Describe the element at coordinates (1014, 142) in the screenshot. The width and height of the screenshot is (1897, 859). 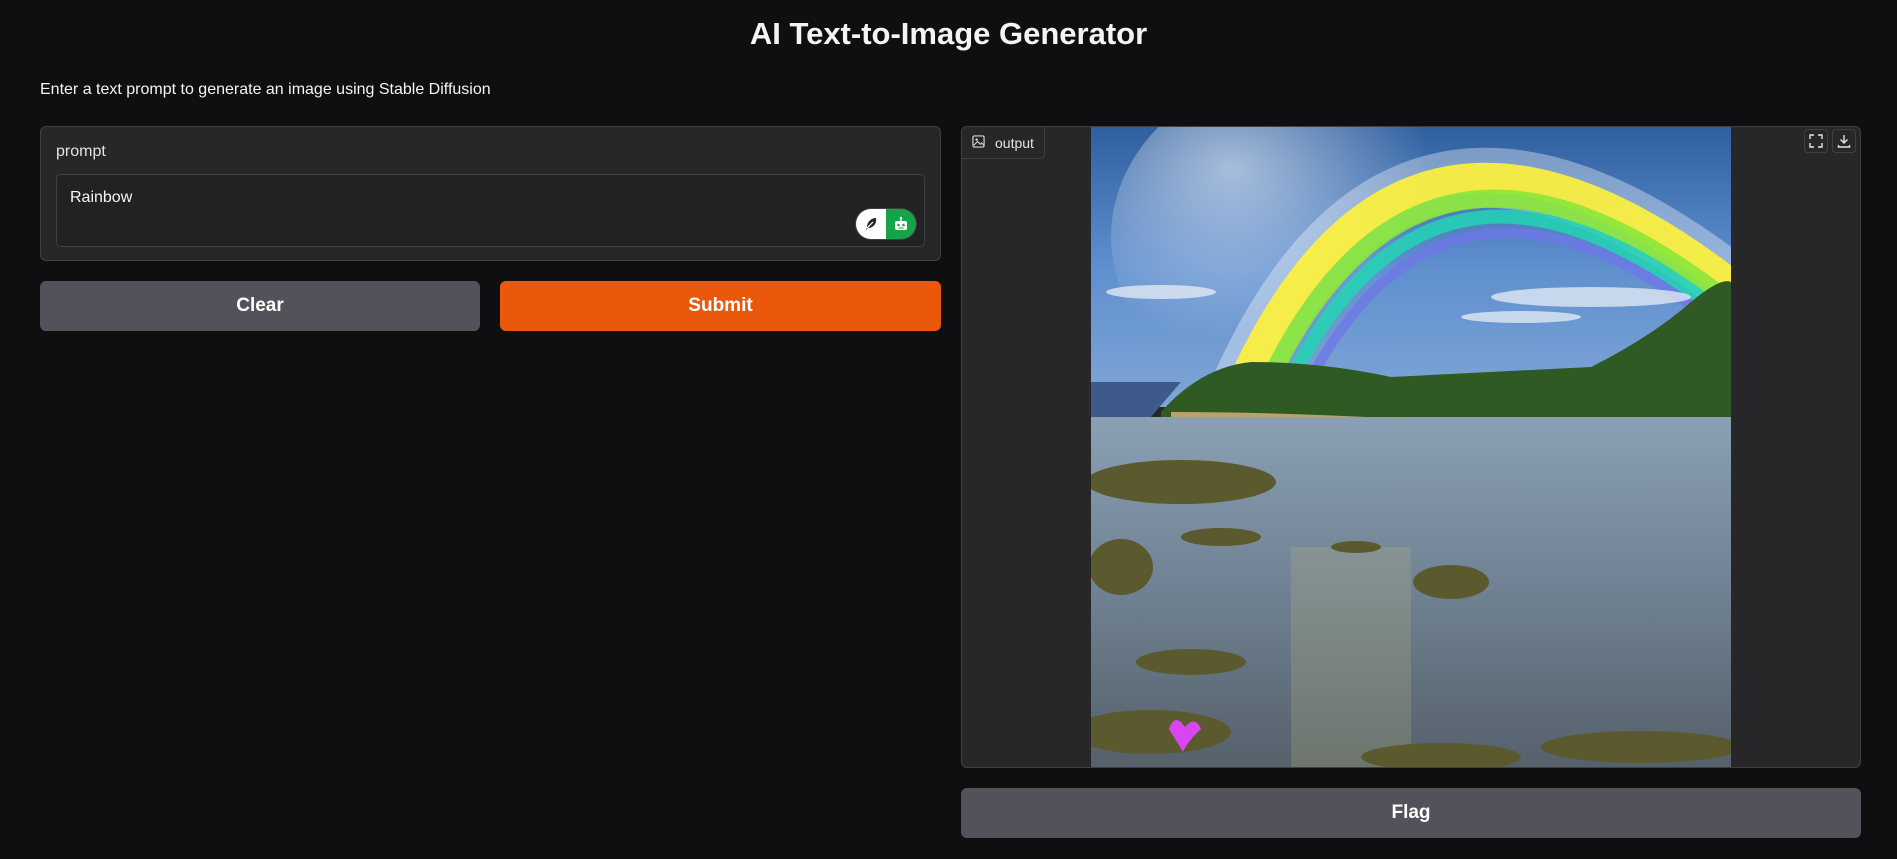
I see `output-label: output` at that location.